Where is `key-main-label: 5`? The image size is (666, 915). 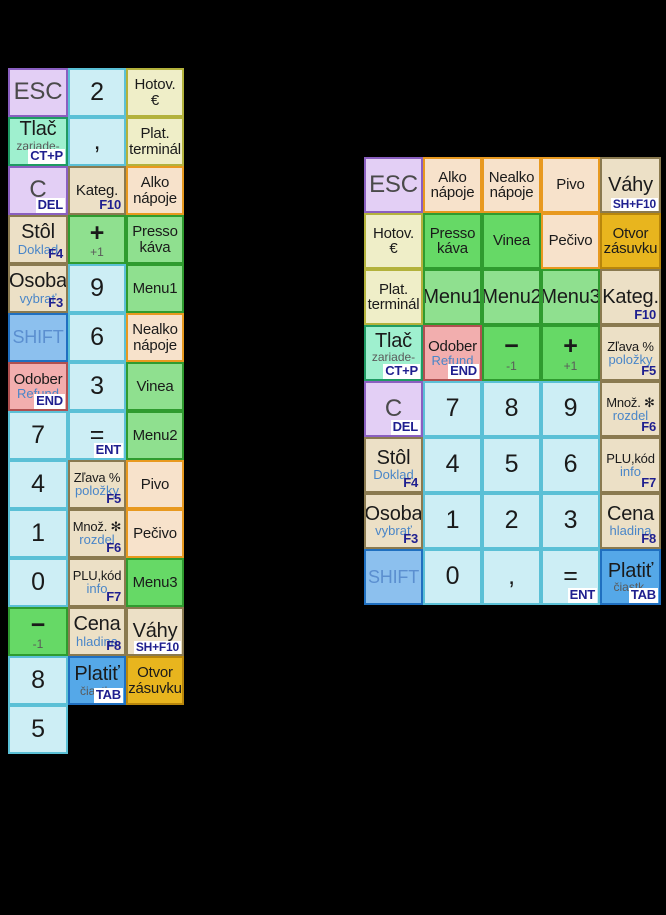
key-main-label: 5 is located at coordinates (511, 464).